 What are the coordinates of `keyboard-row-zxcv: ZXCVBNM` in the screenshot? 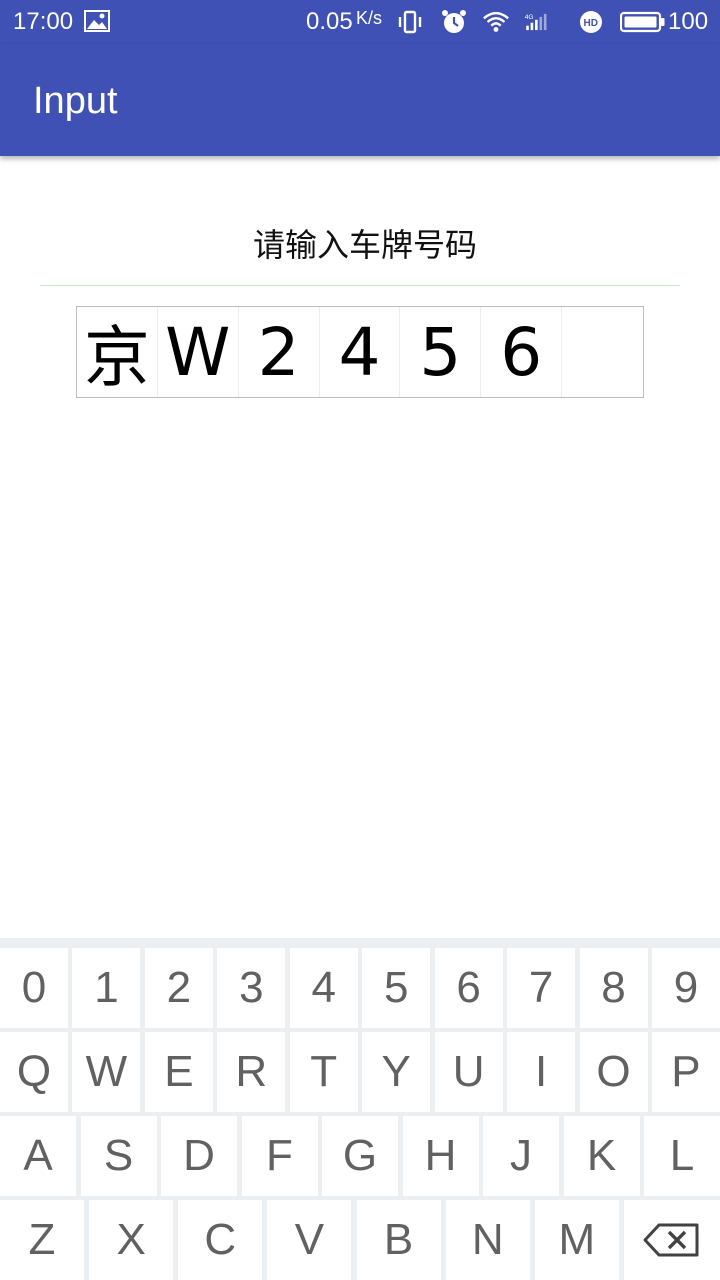 It's located at (360, 1240).